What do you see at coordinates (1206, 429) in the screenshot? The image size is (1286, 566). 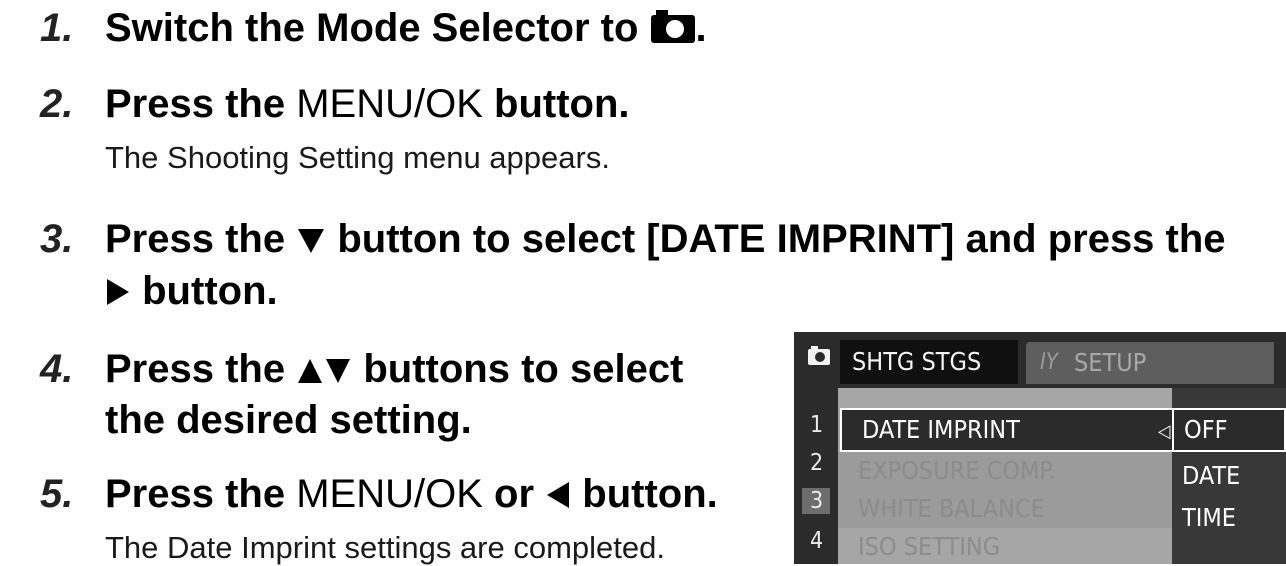 I see `option-label: OFF` at bounding box center [1206, 429].